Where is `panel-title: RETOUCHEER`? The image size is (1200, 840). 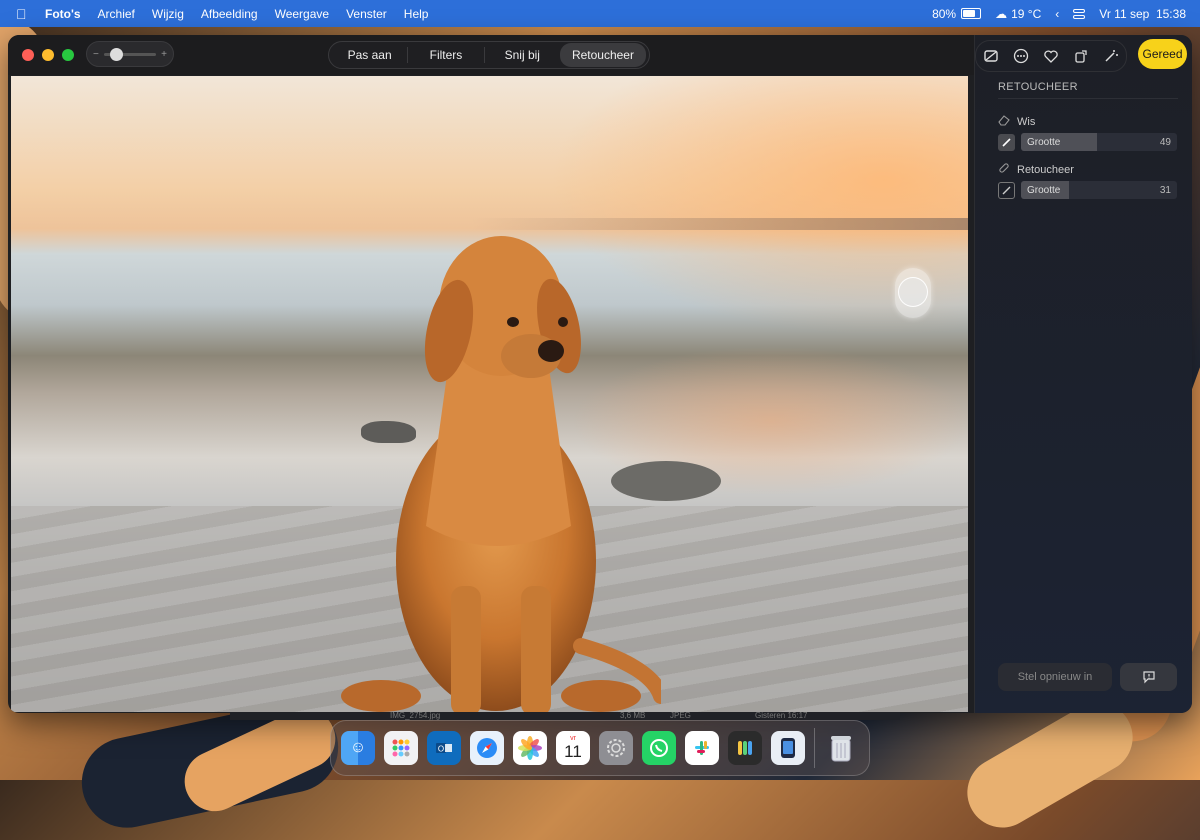
panel-title: RETOUCHEER is located at coordinates (1038, 87).